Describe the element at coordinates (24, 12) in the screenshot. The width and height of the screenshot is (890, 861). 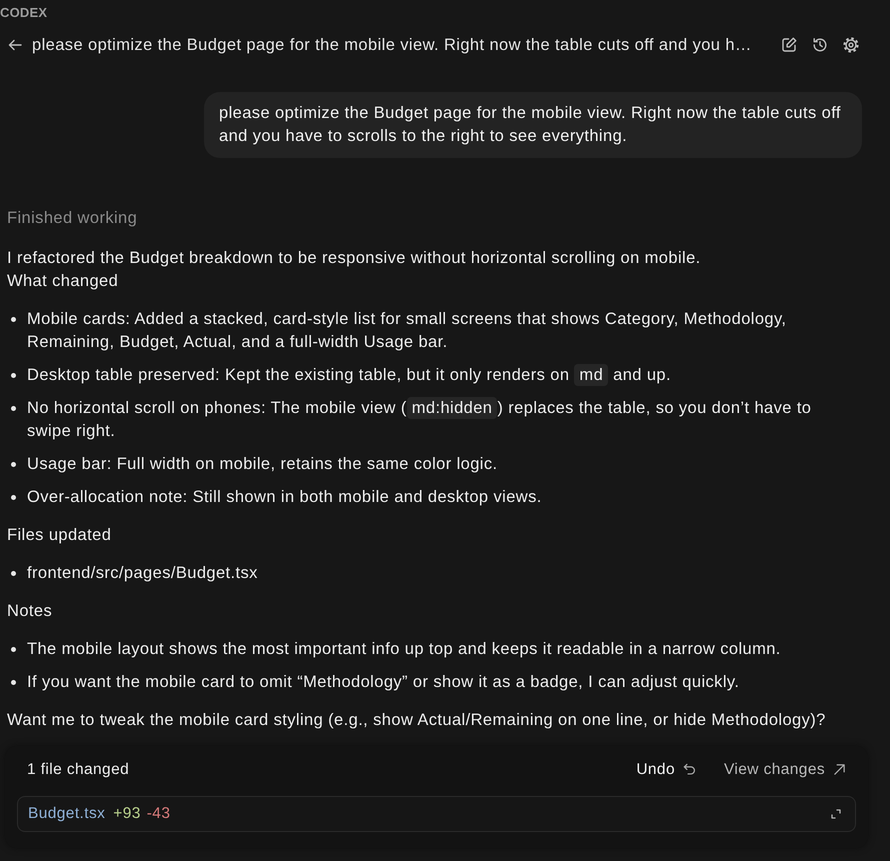
I see `app-name: CODEX` at that location.